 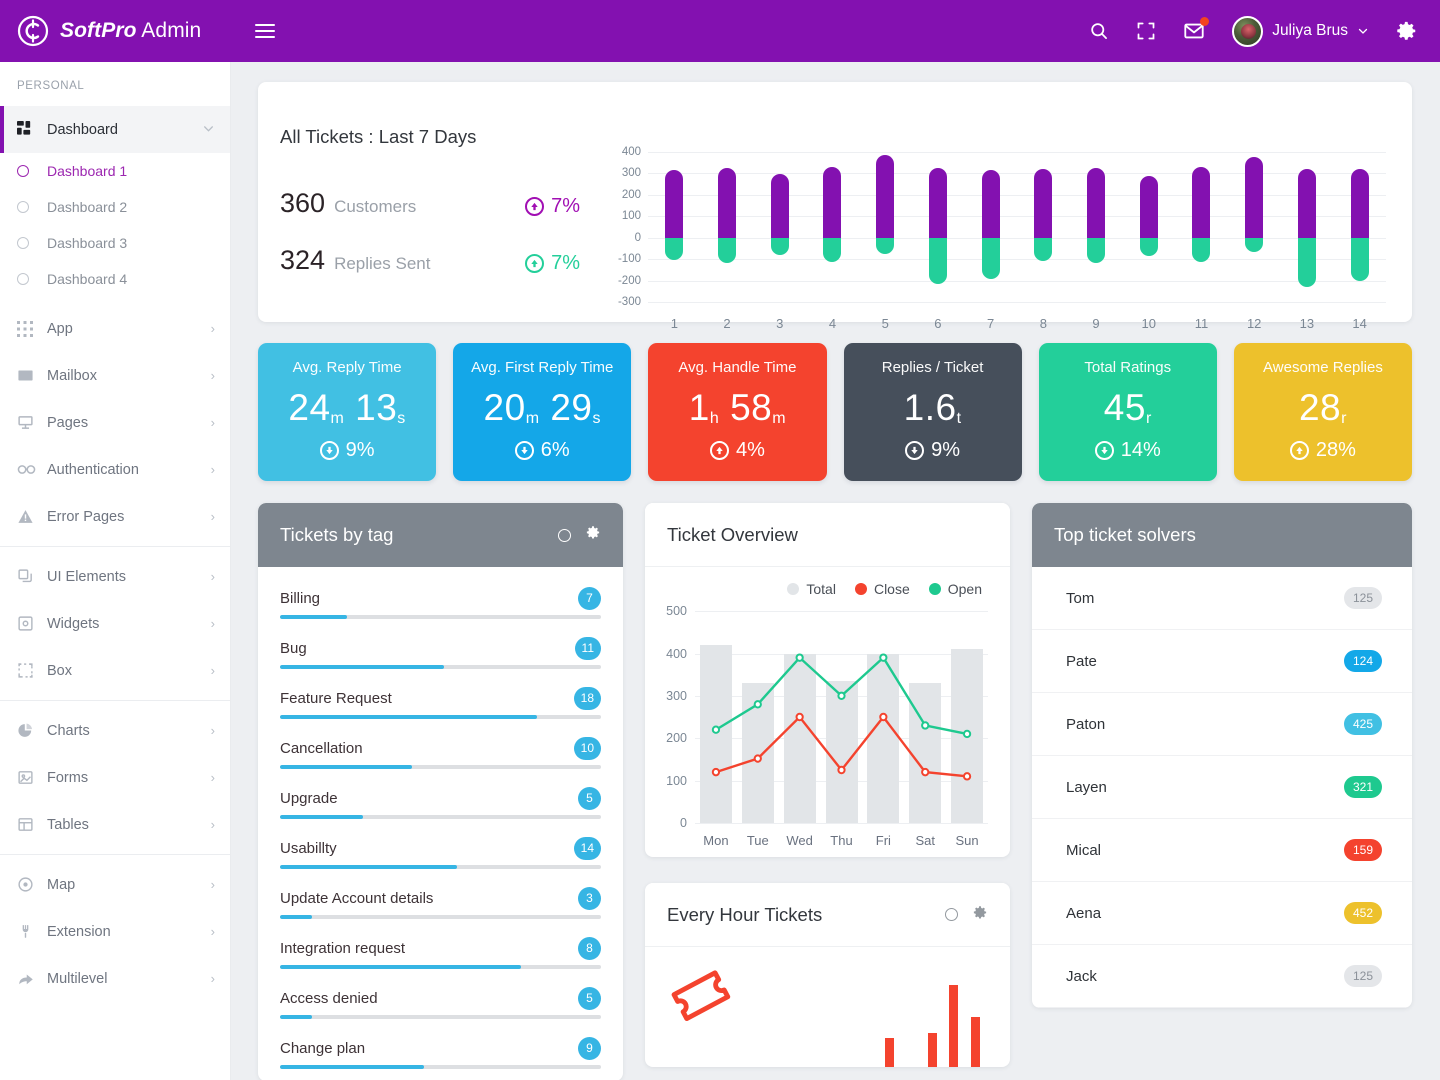 What do you see at coordinates (440, 1006) in the screenshot?
I see `tag-row: Access denied 5` at bounding box center [440, 1006].